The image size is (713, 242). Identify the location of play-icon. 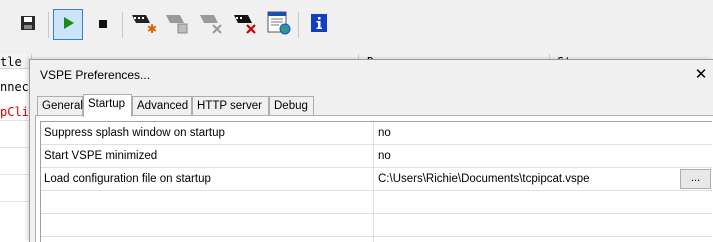
(68, 24).